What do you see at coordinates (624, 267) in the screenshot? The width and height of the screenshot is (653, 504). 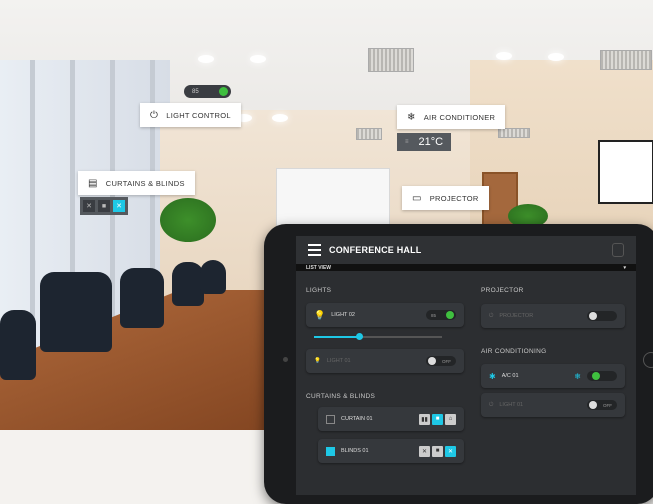 I see `chevron-down-icon: ▾` at bounding box center [624, 267].